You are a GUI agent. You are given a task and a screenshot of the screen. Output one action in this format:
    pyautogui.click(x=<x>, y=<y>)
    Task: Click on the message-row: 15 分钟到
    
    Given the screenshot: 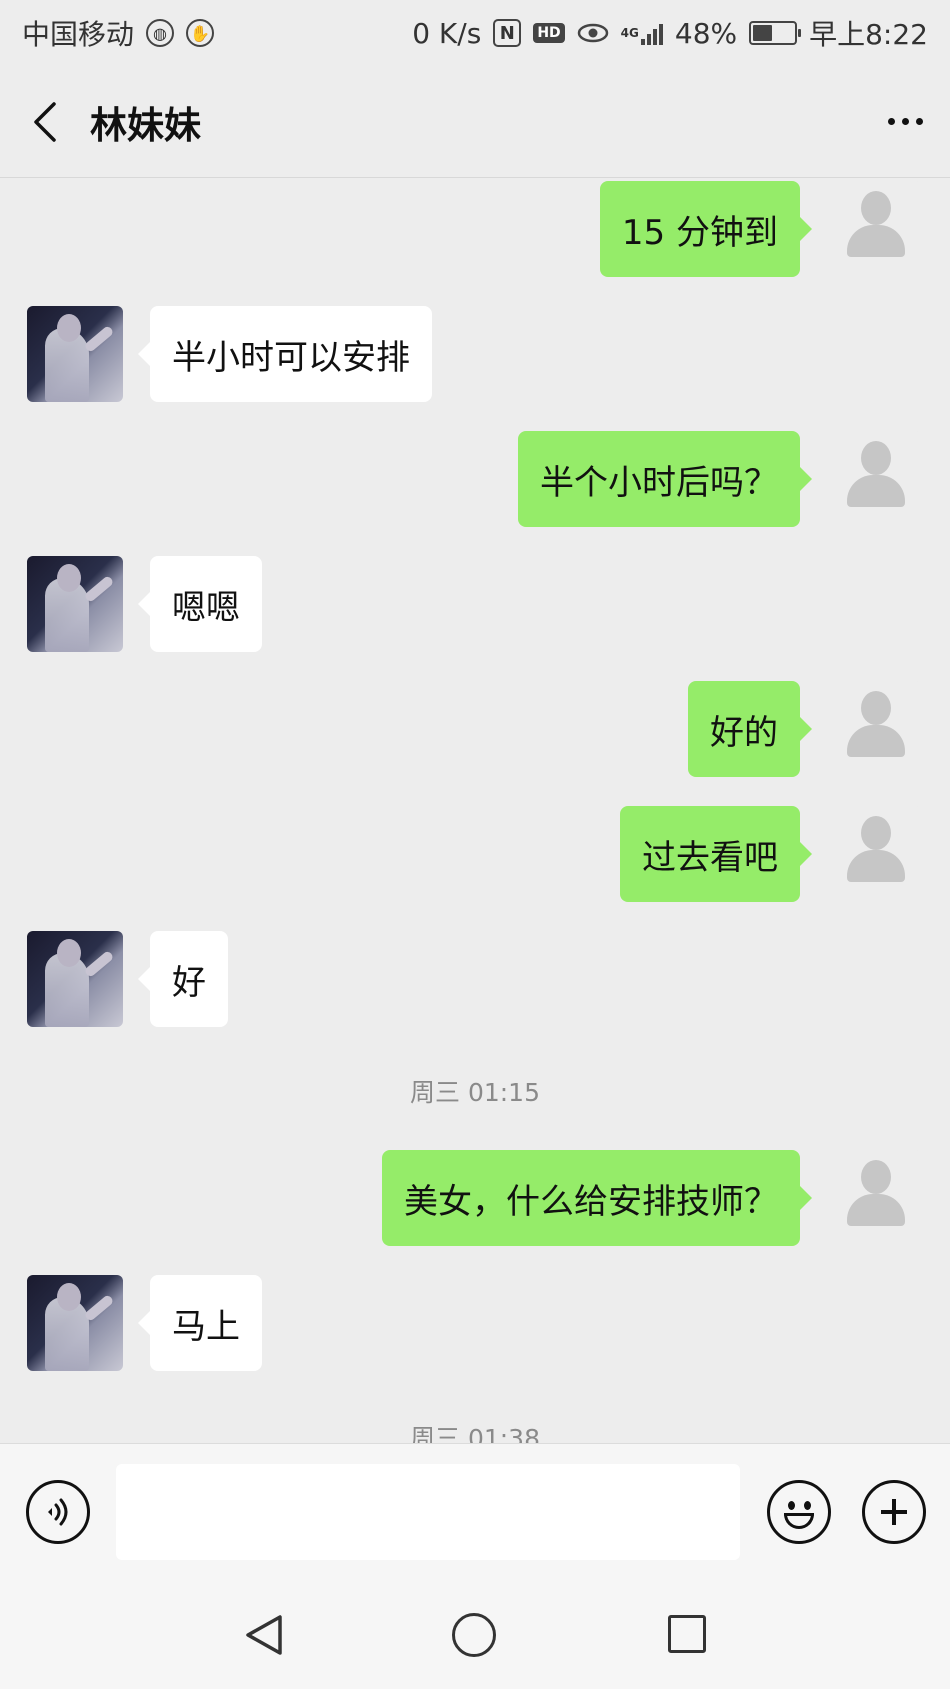 What is the action you would take?
    pyautogui.click(x=475, y=229)
    